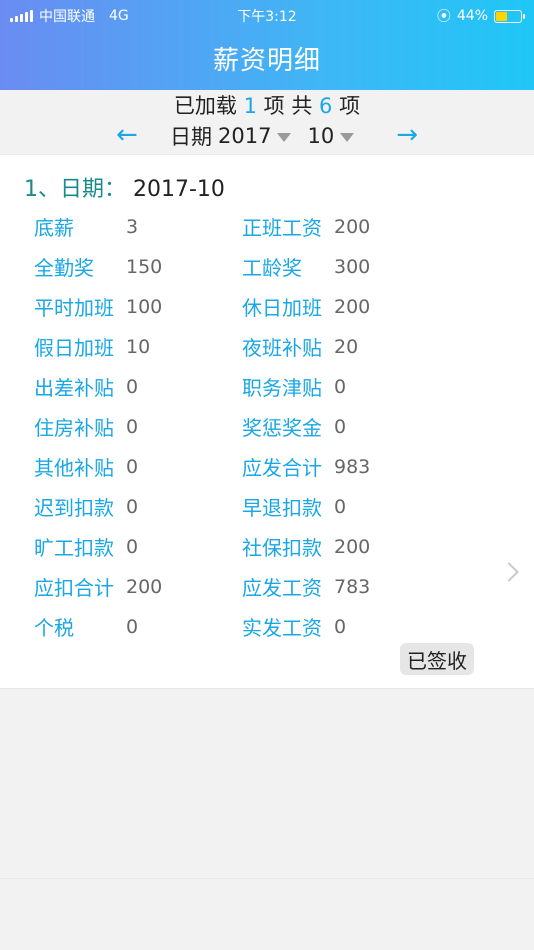 This screenshot has height=950, width=534. What do you see at coordinates (244, 136) in the screenshot?
I see `year-select: 2017` at bounding box center [244, 136].